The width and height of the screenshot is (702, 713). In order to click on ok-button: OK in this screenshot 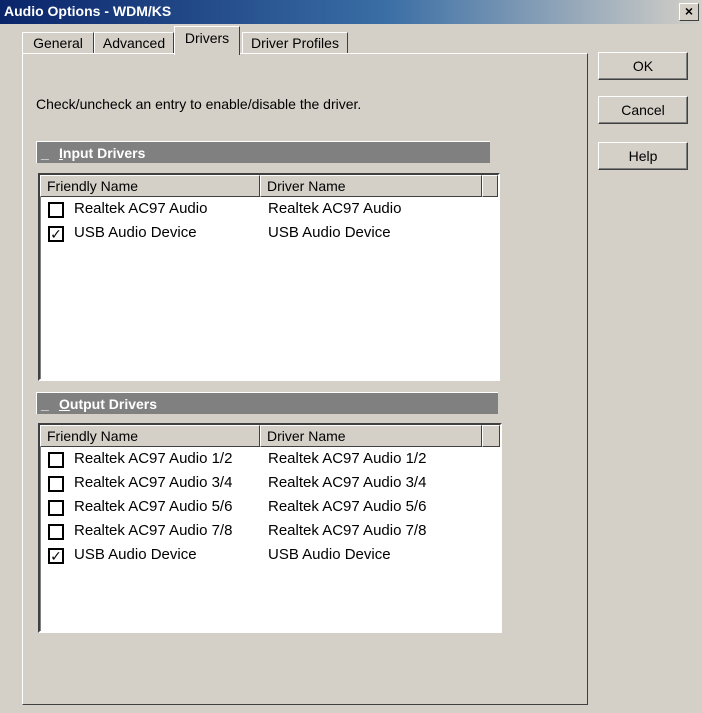, I will do `click(643, 66)`.